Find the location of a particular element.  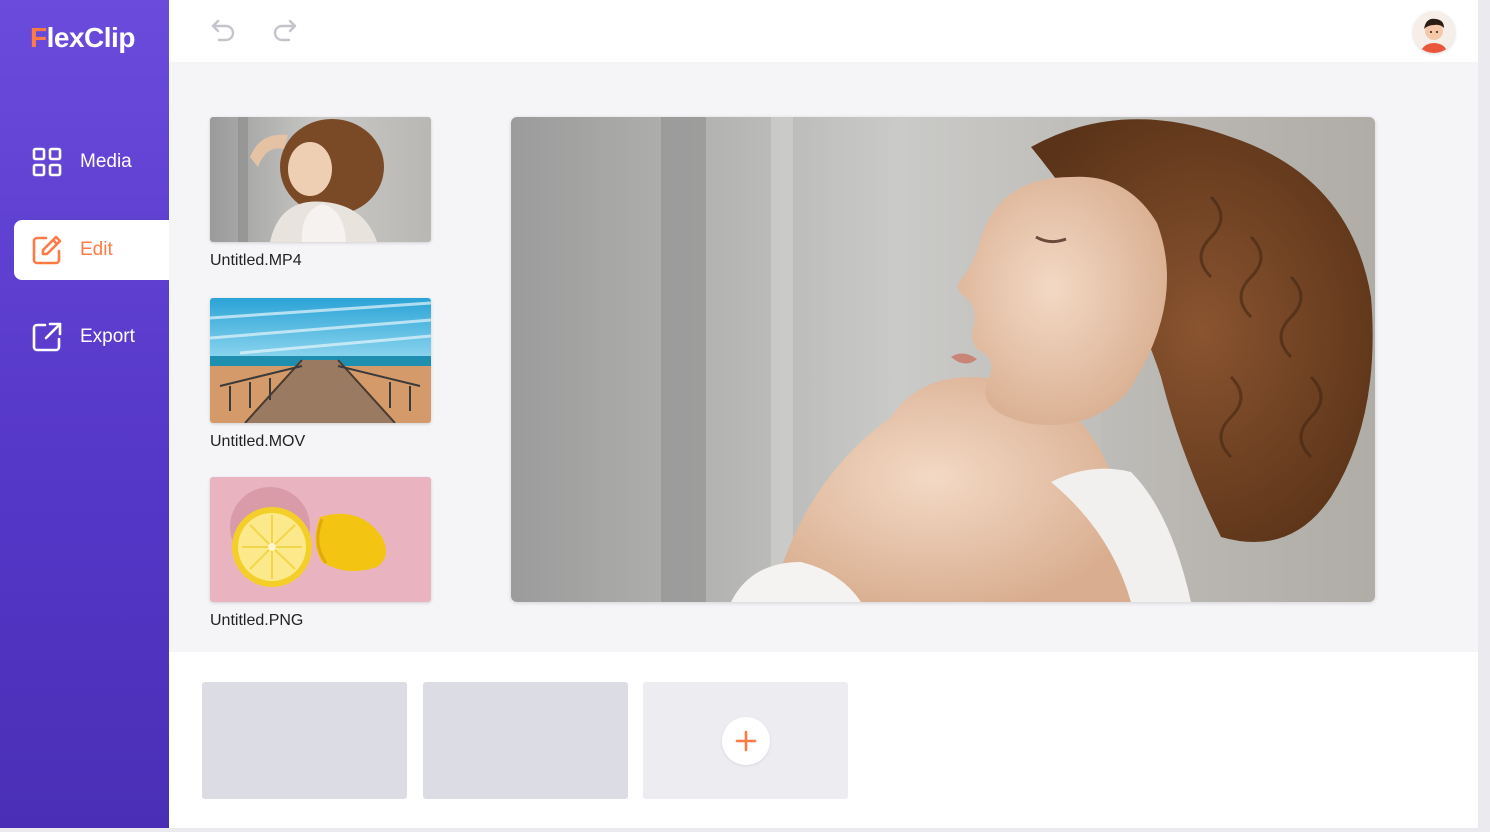

top-toolbar is located at coordinates (823, 31).